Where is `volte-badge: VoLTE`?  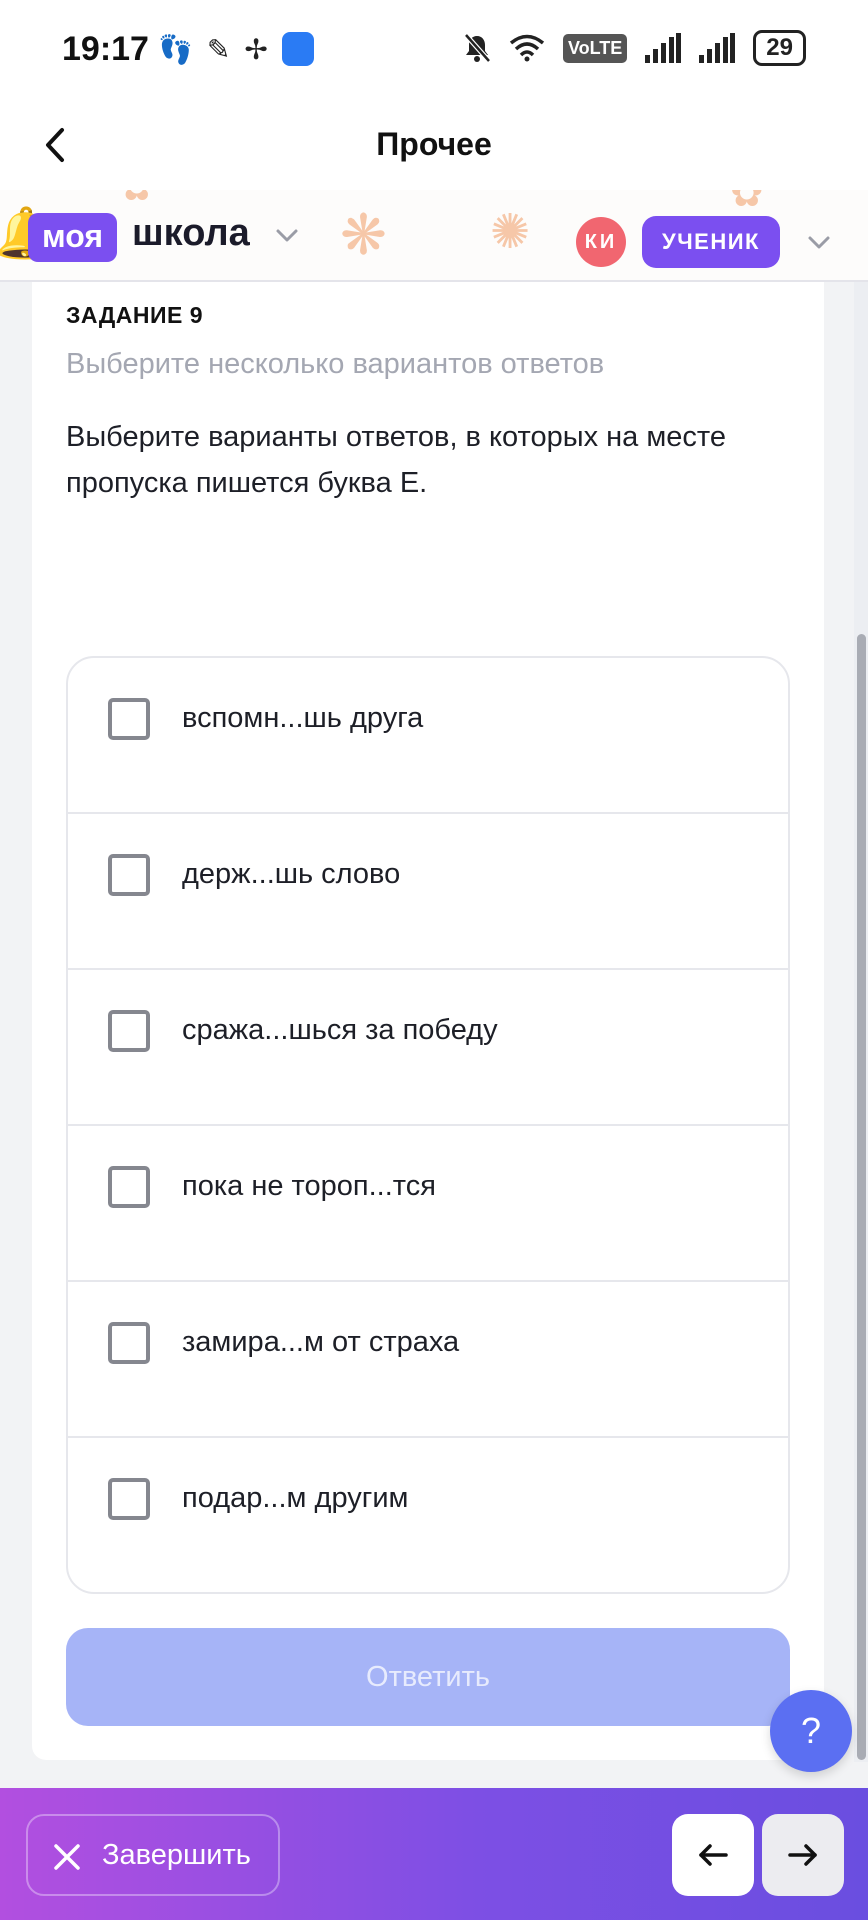
volte-badge: VoLTE is located at coordinates (595, 48).